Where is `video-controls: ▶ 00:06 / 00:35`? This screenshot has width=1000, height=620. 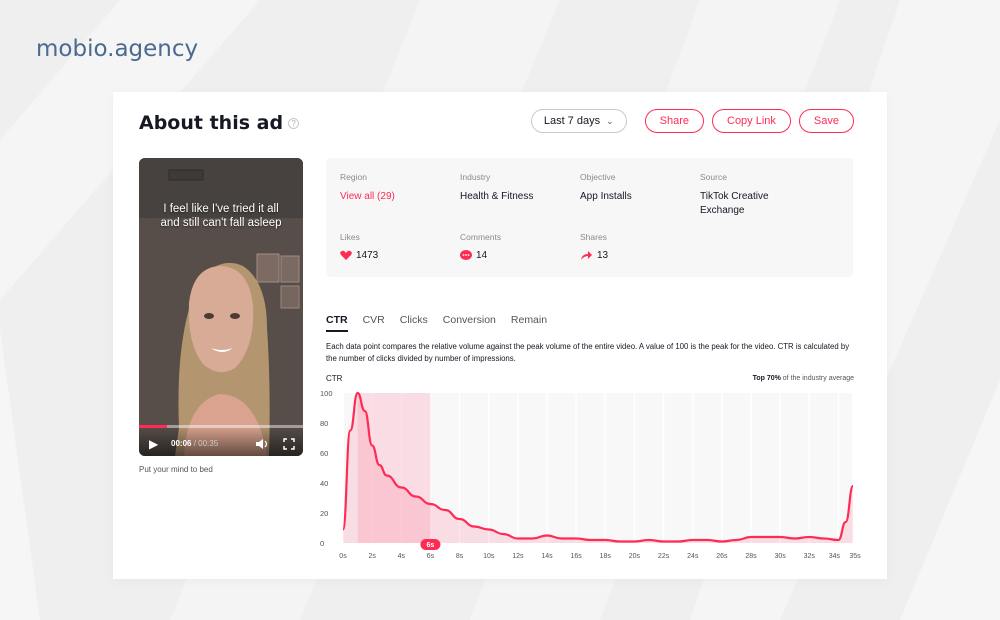 video-controls: ▶ 00:06 / 00:35 is located at coordinates (221, 440).